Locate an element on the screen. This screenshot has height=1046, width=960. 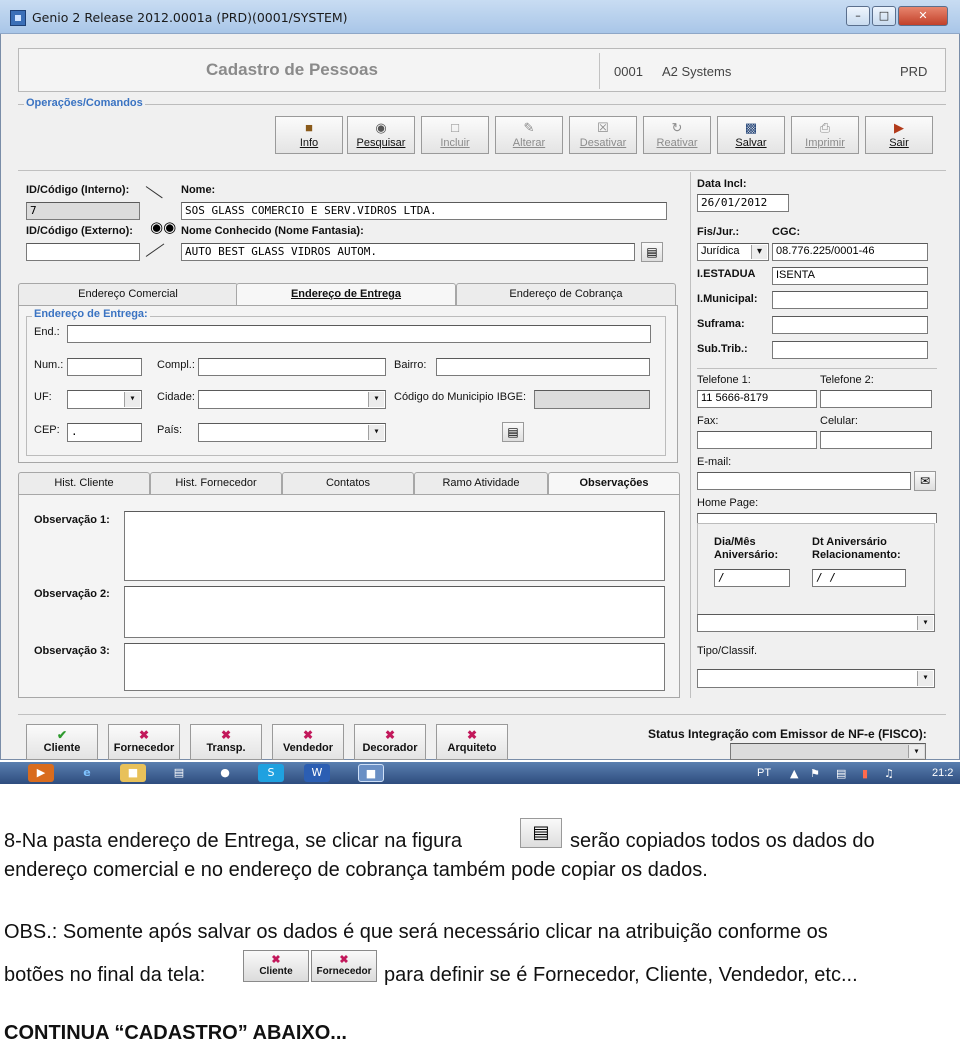
obs2-textarea is located at coordinates (394, 612).